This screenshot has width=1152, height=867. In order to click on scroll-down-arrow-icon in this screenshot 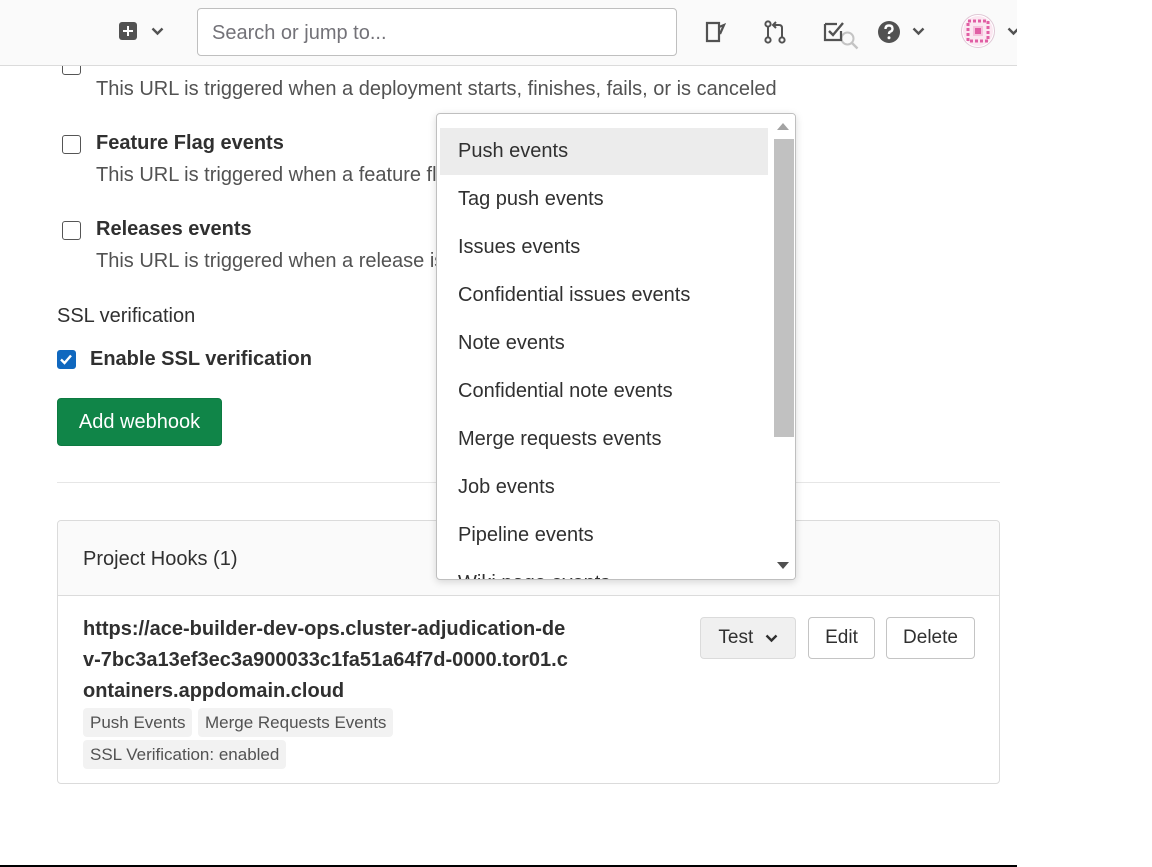, I will do `click(783, 565)`.